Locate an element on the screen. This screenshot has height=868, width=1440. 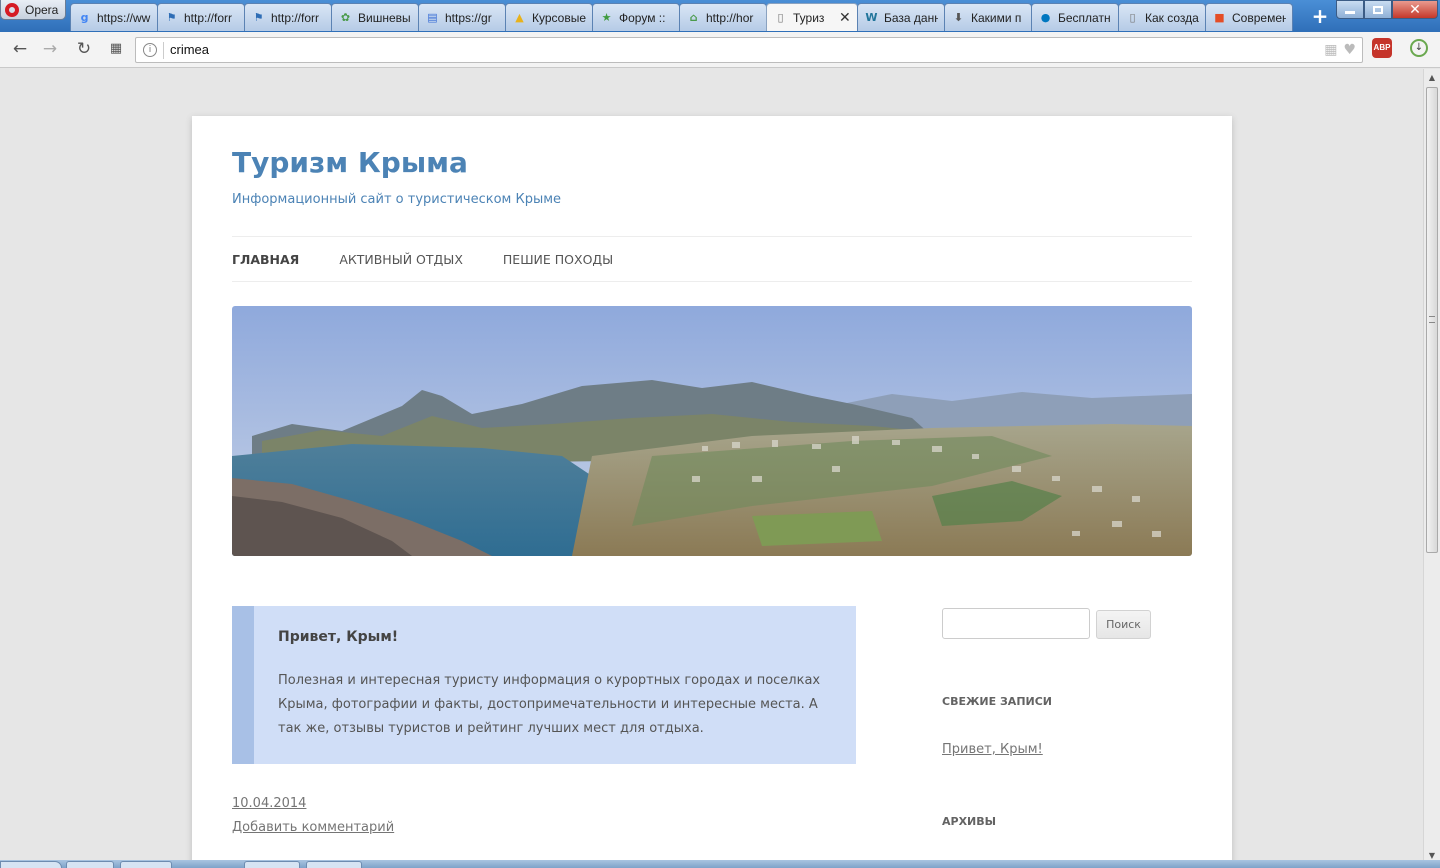
windows-icon: ■ is located at coordinates (1219, 17).